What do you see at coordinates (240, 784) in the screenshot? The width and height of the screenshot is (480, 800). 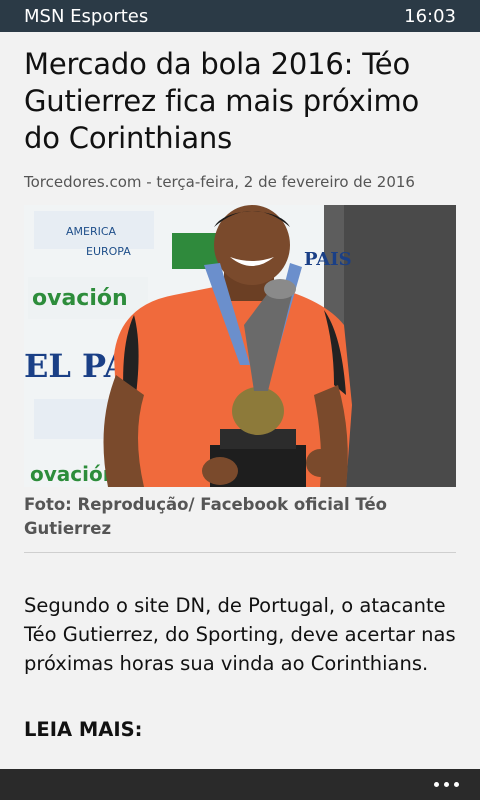 I see `app-bar` at bounding box center [240, 784].